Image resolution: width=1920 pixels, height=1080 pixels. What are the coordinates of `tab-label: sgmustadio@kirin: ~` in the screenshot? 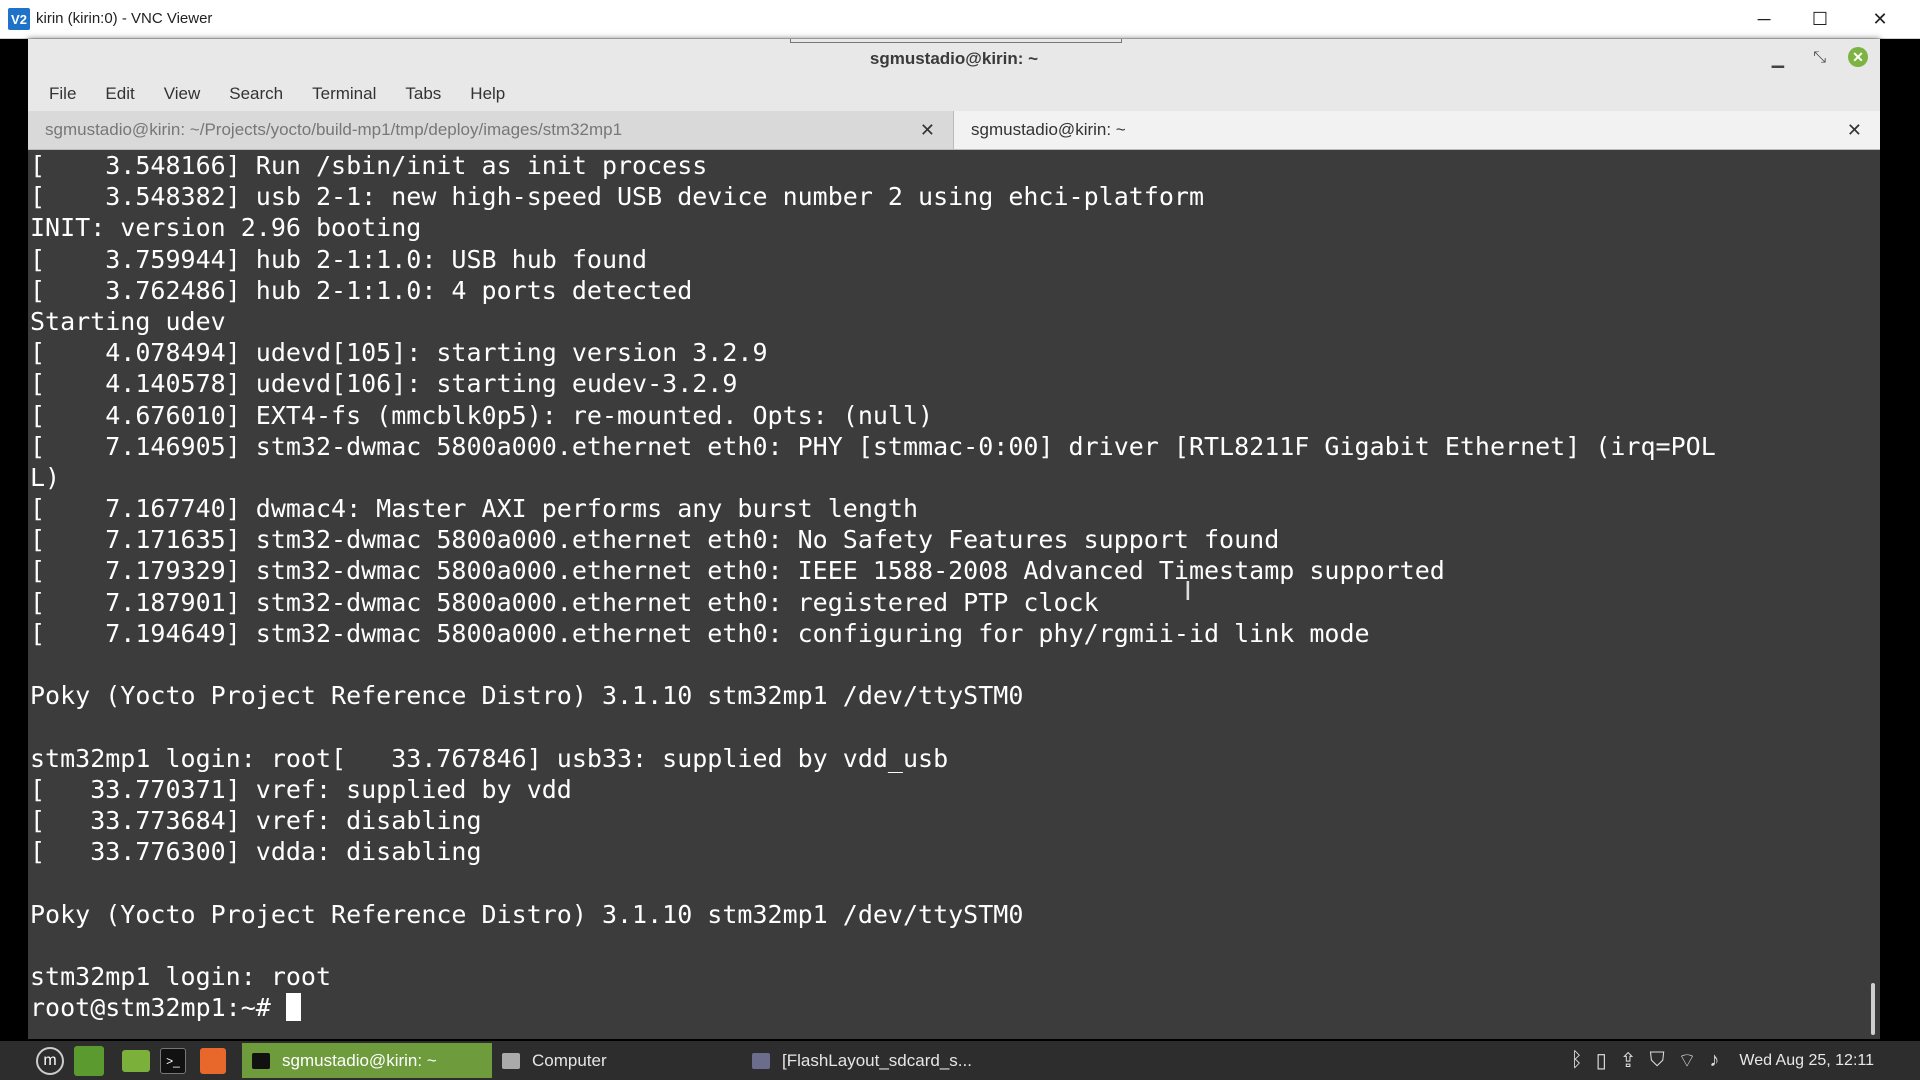 It's located at (1048, 129).